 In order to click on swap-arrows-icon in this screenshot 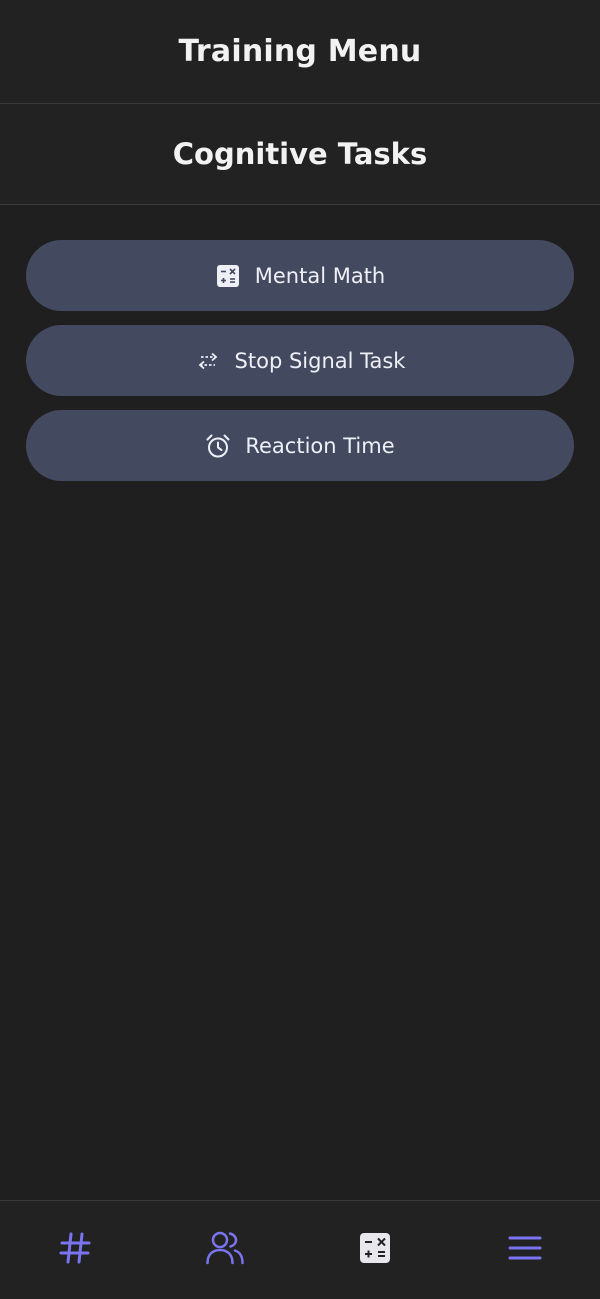, I will do `click(208, 361)`.